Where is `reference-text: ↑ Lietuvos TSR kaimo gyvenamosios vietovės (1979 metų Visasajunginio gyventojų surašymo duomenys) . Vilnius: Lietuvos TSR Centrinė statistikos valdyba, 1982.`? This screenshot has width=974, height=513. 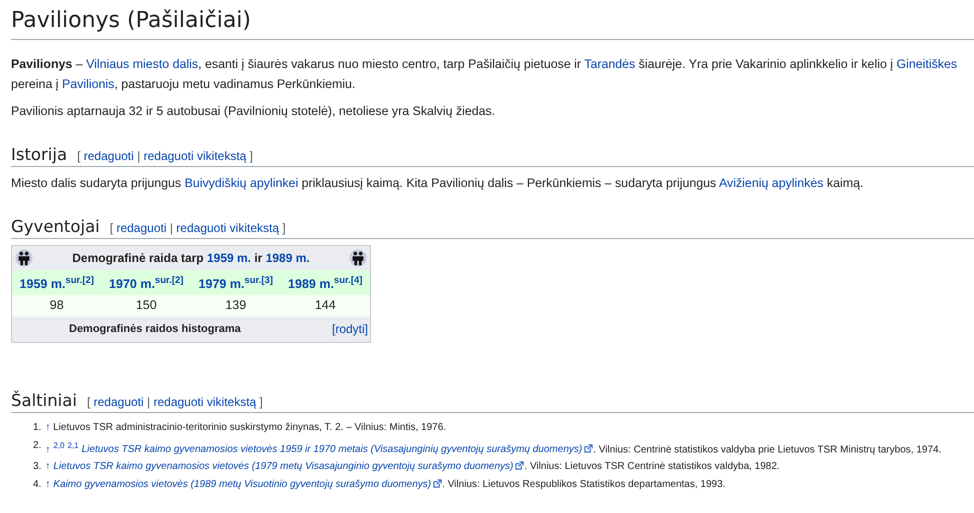 reference-text: ↑ Lietuvos TSR kaimo gyvenamosios vietovės (1979 metų Visasajunginio gyventojų surašymo duomenys) . Vilnius: Lietuvos TSR Centrinė statistikos valdyba, 1982. is located at coordinates (412, 467).